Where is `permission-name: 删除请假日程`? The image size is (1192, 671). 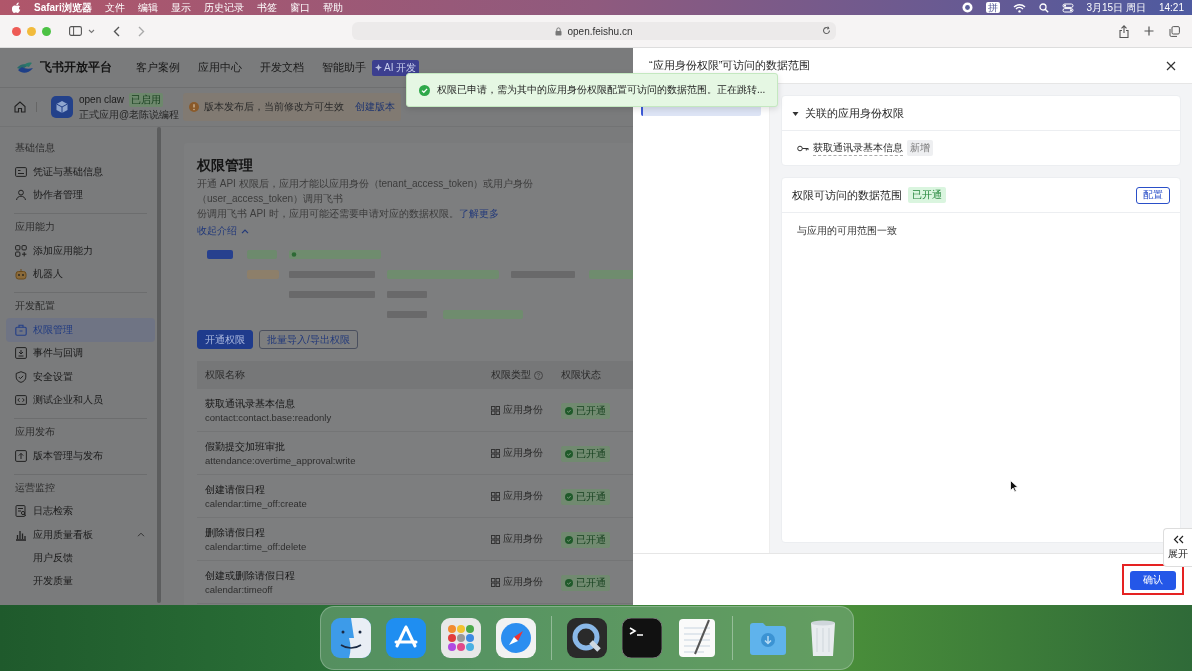
permission-name: 删除请假日程 is located at coordinates (235, 532).